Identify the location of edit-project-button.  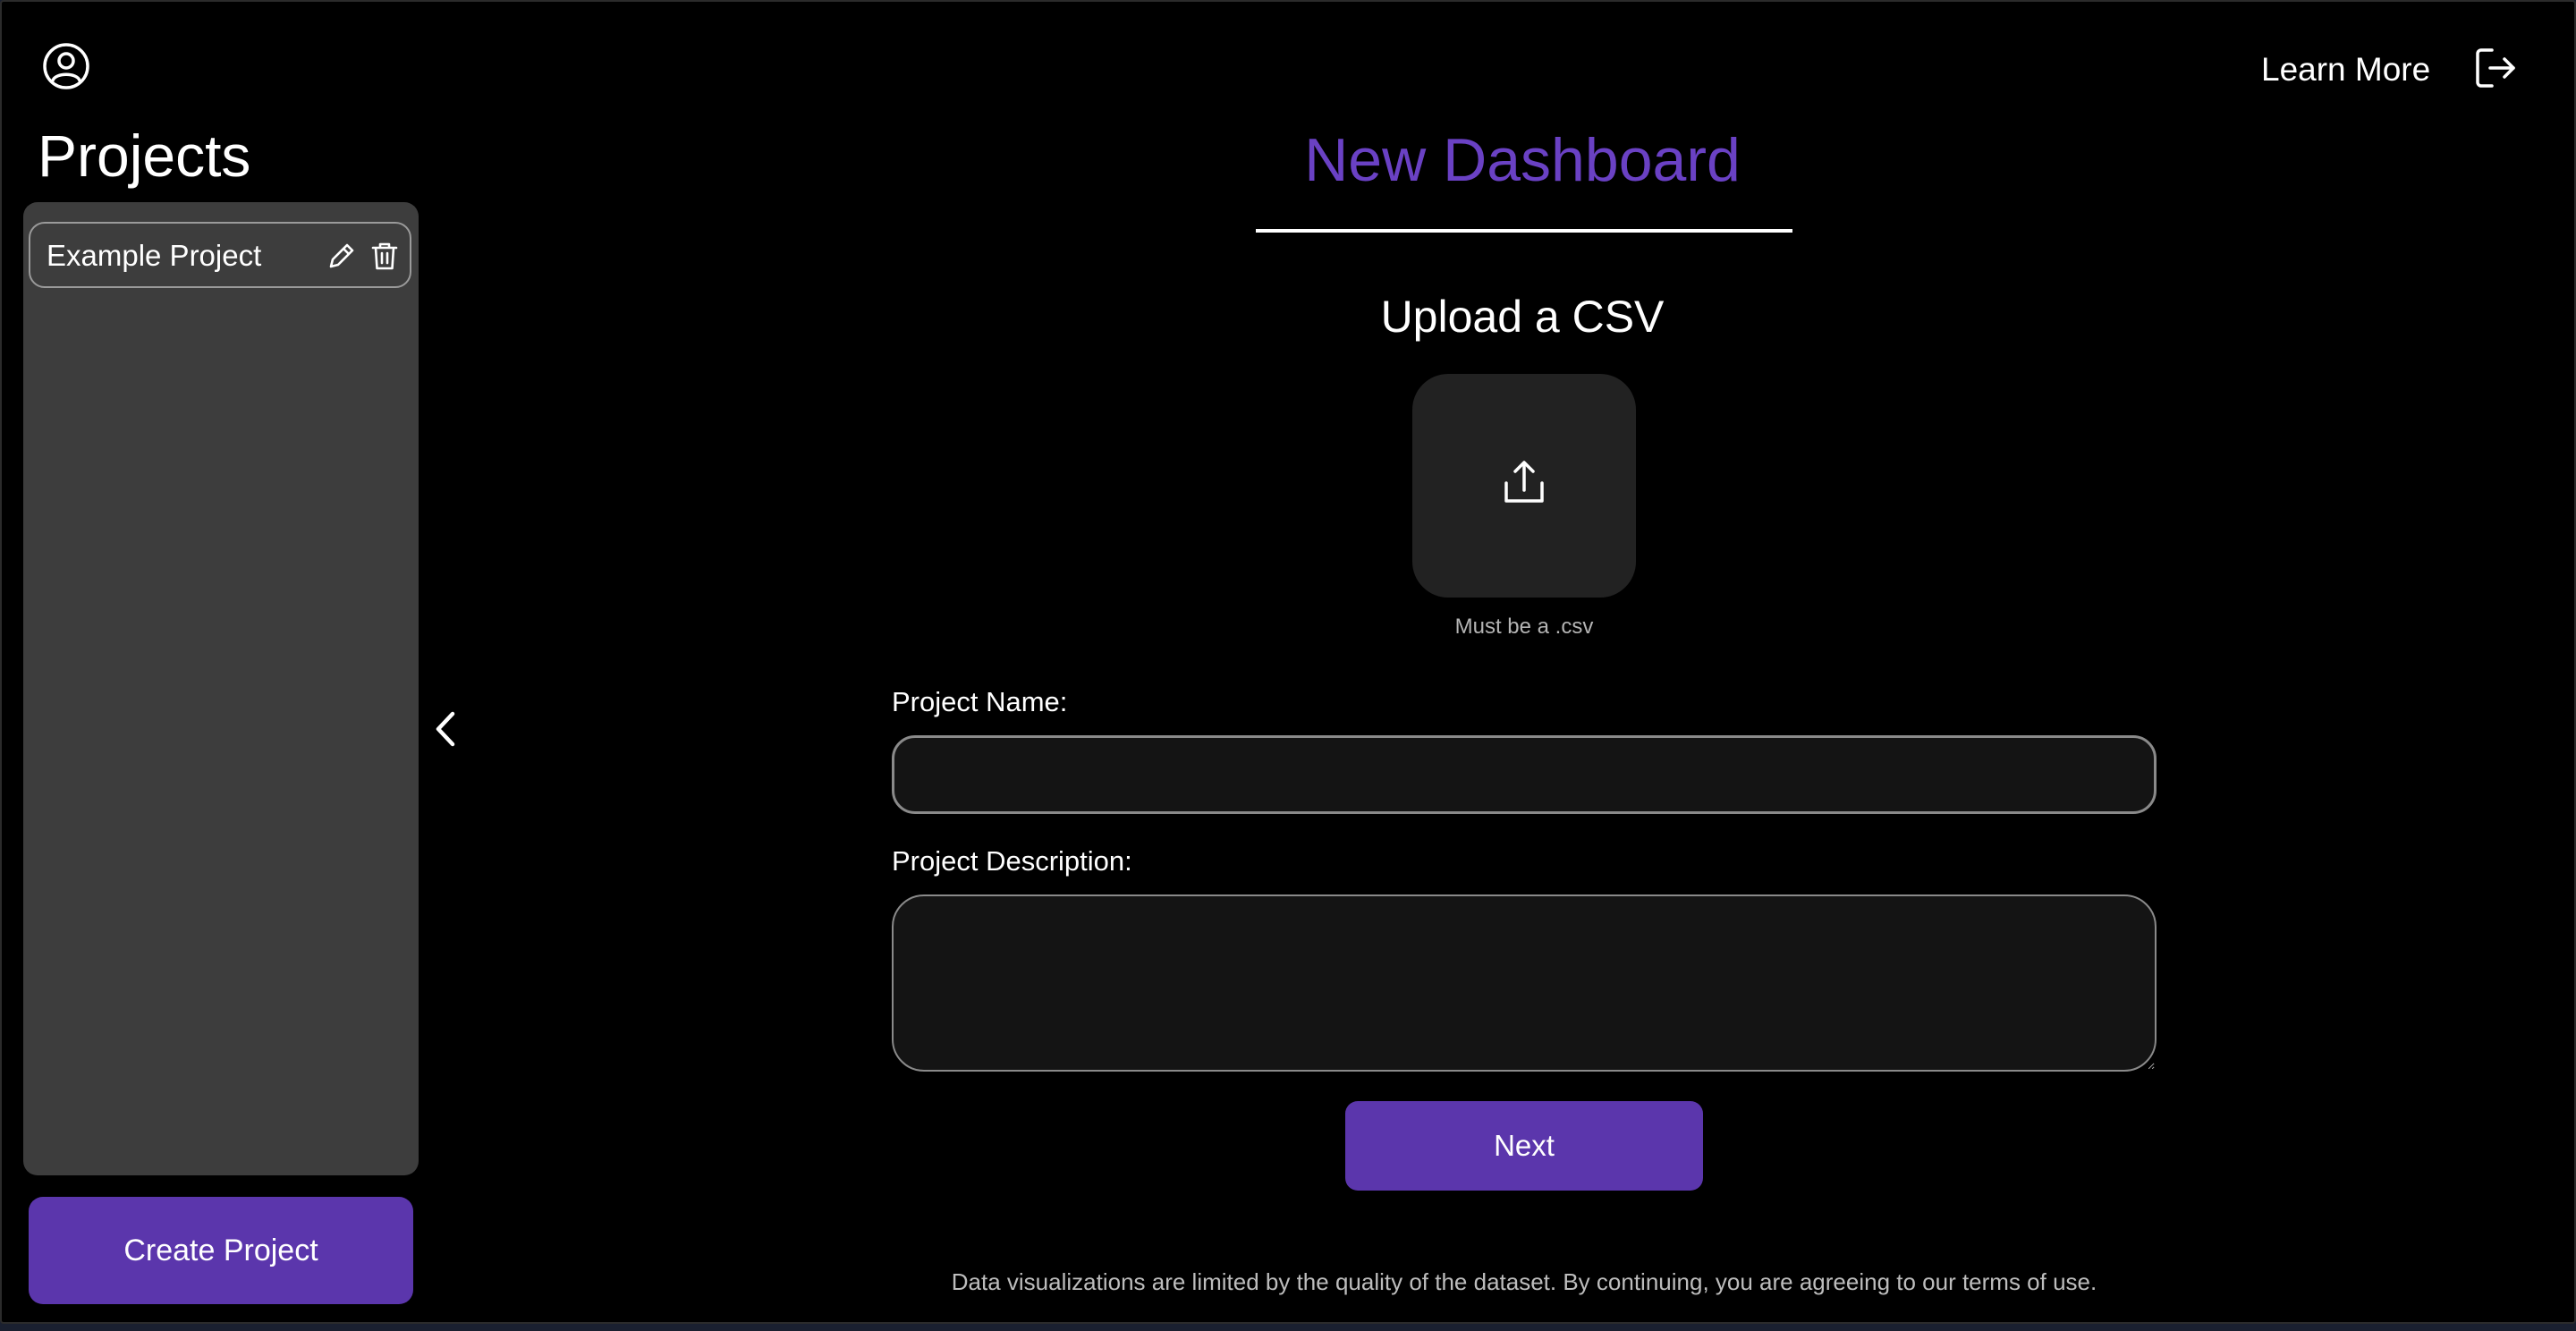
(342, 256).